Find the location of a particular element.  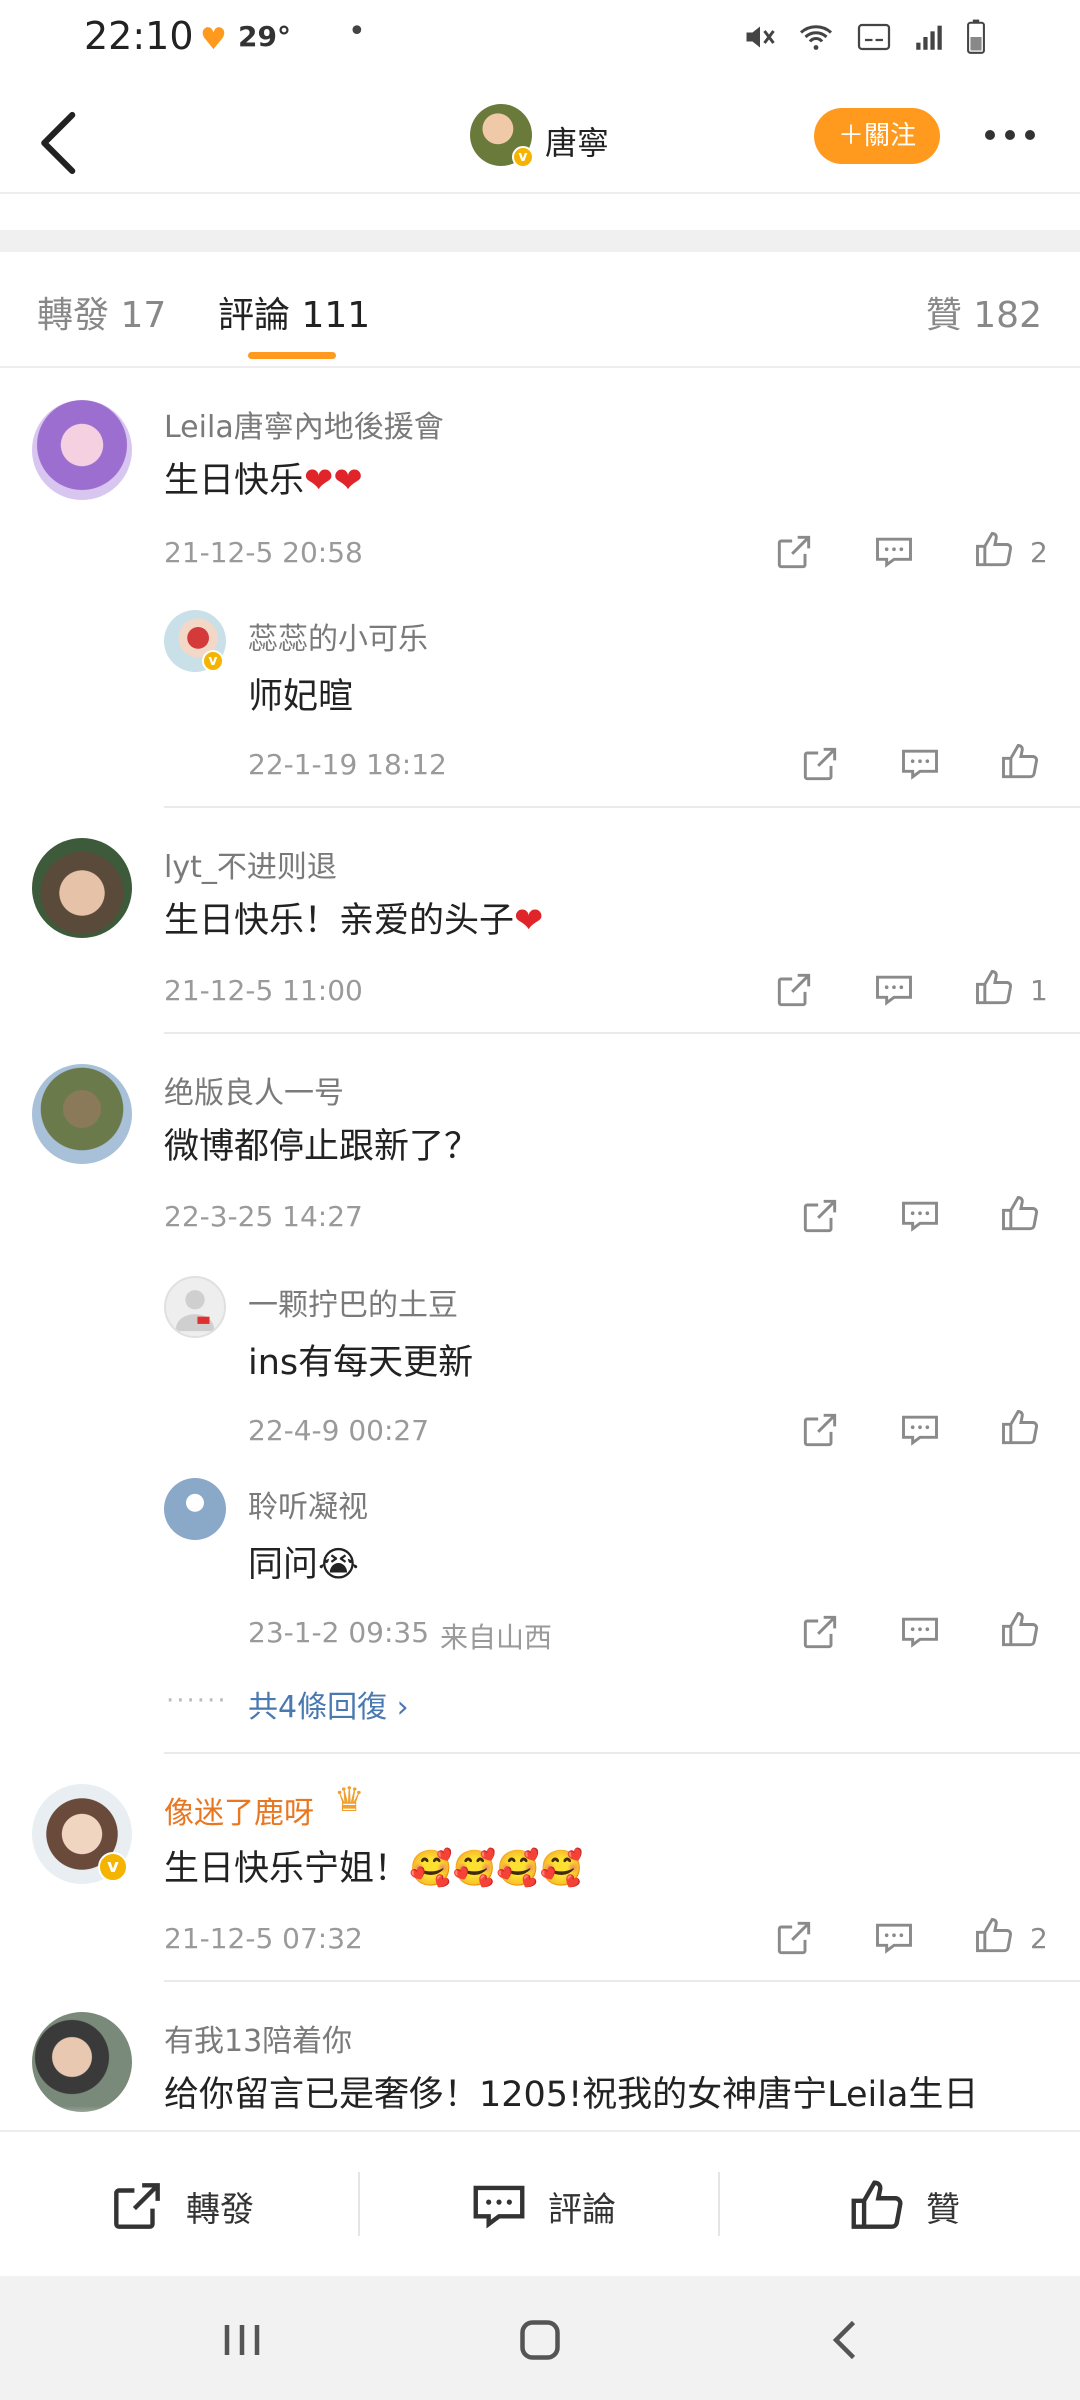

default-avatar-icon is located at coordinates (195, 1311).